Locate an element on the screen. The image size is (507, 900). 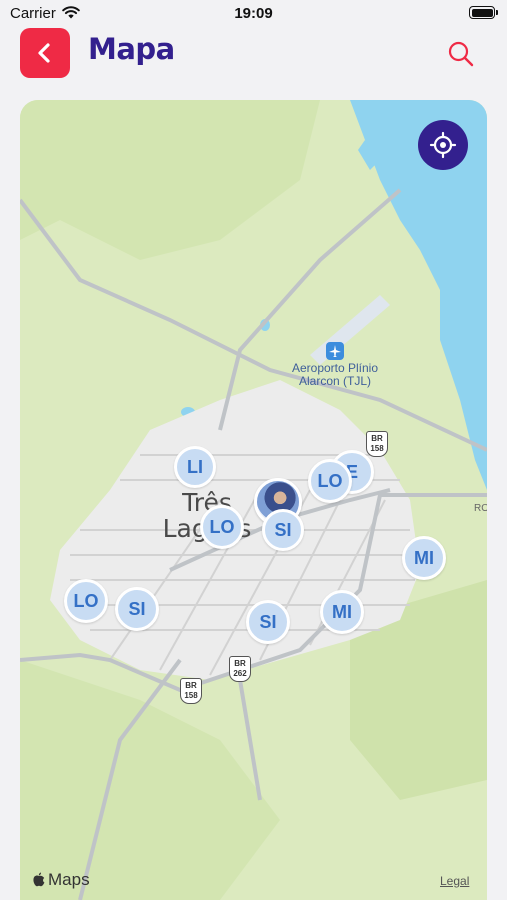
status-bar: Carrier 19:09 is located at coordinates (253, 14).